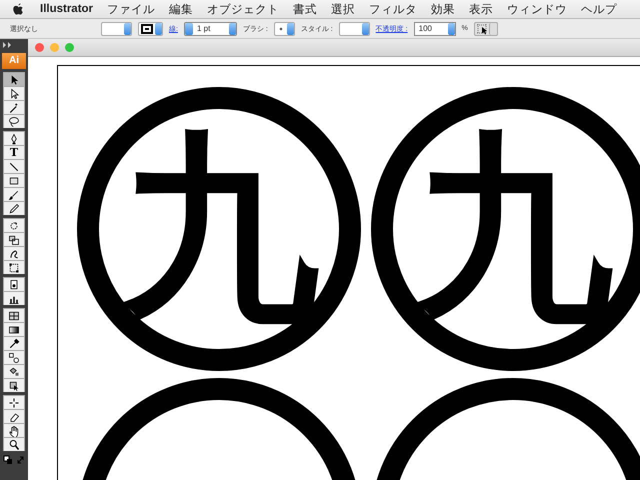  What do you see at coordinates (599, 9) in the screenshot?
I see `menu-item: ヘルプ` at bounding box center [599, 9].